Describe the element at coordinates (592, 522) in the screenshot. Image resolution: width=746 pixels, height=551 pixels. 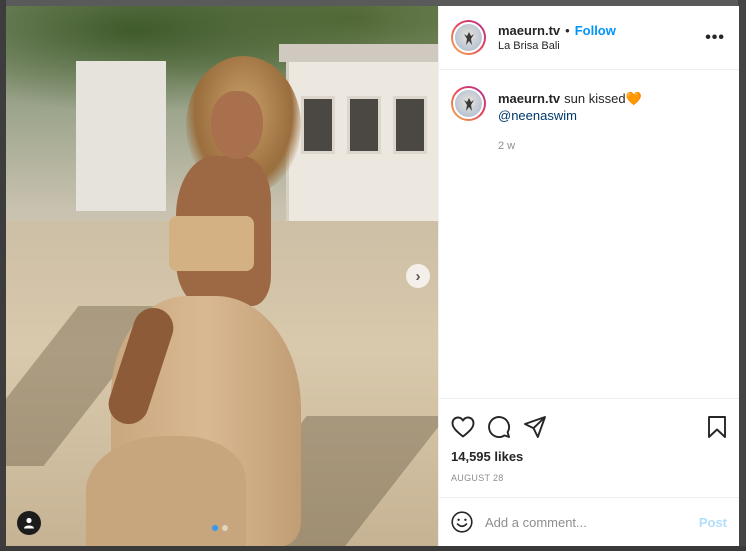
I see `comment-input` at that location.